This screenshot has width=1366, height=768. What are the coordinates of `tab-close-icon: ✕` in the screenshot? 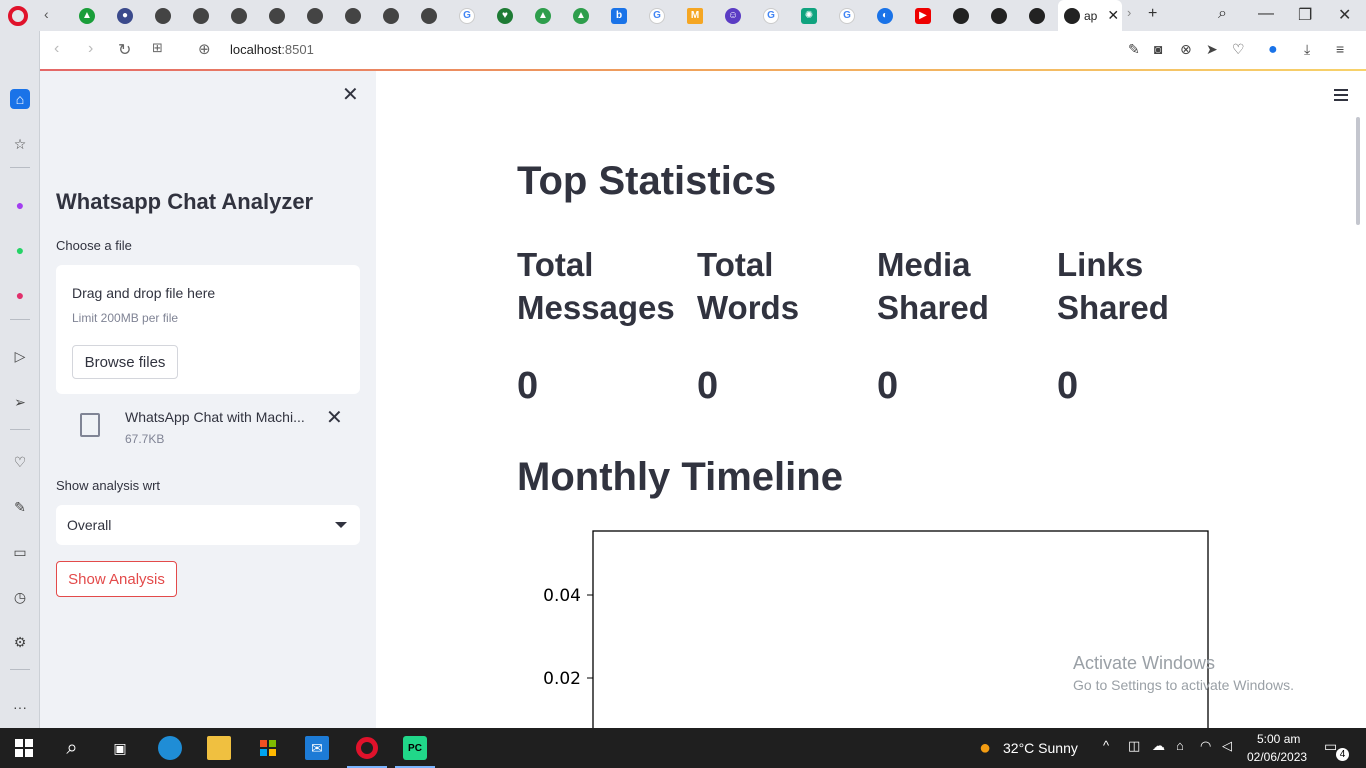 It's located at (1113, 15).